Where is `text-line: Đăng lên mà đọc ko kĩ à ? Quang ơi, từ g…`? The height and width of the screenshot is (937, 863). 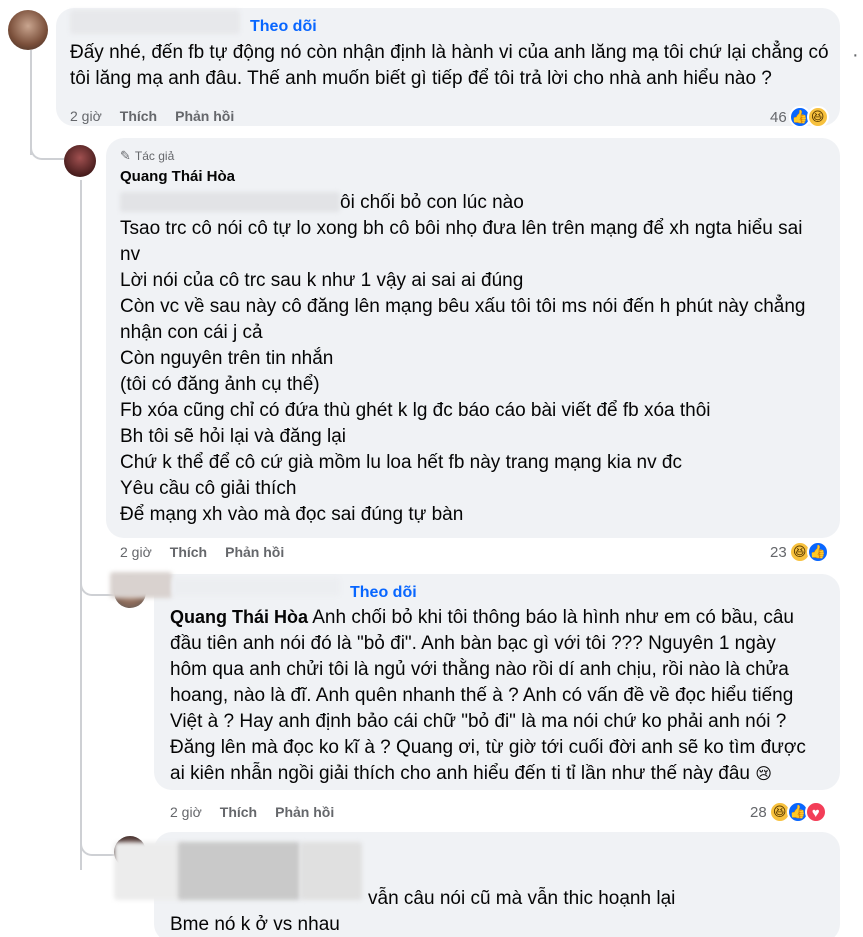
text-line: Đăng lên mà đọc ko kĩ à ? Quang ơi, từ g… is located at coordinates (488, 747).